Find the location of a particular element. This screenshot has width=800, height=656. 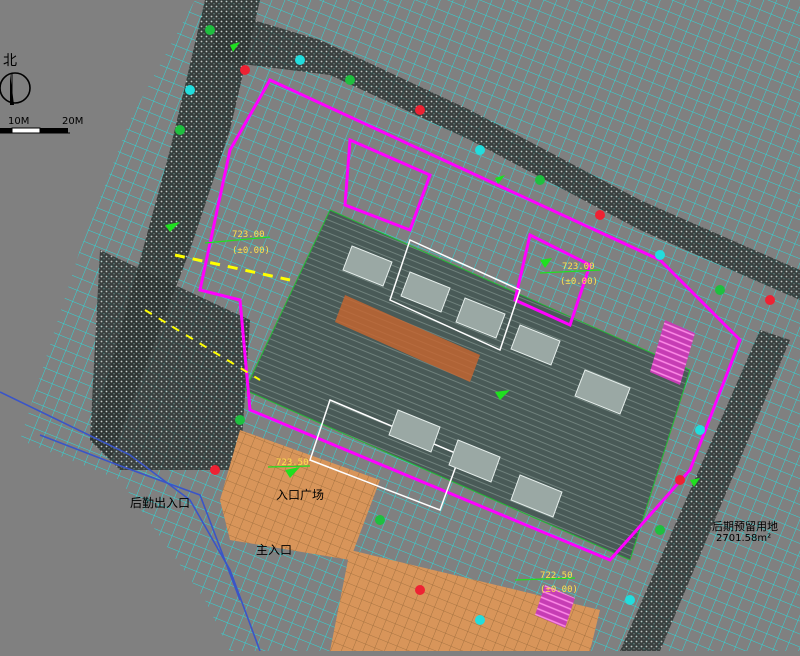

elevation-1: 723.00 is located at coordinates (248, 235).